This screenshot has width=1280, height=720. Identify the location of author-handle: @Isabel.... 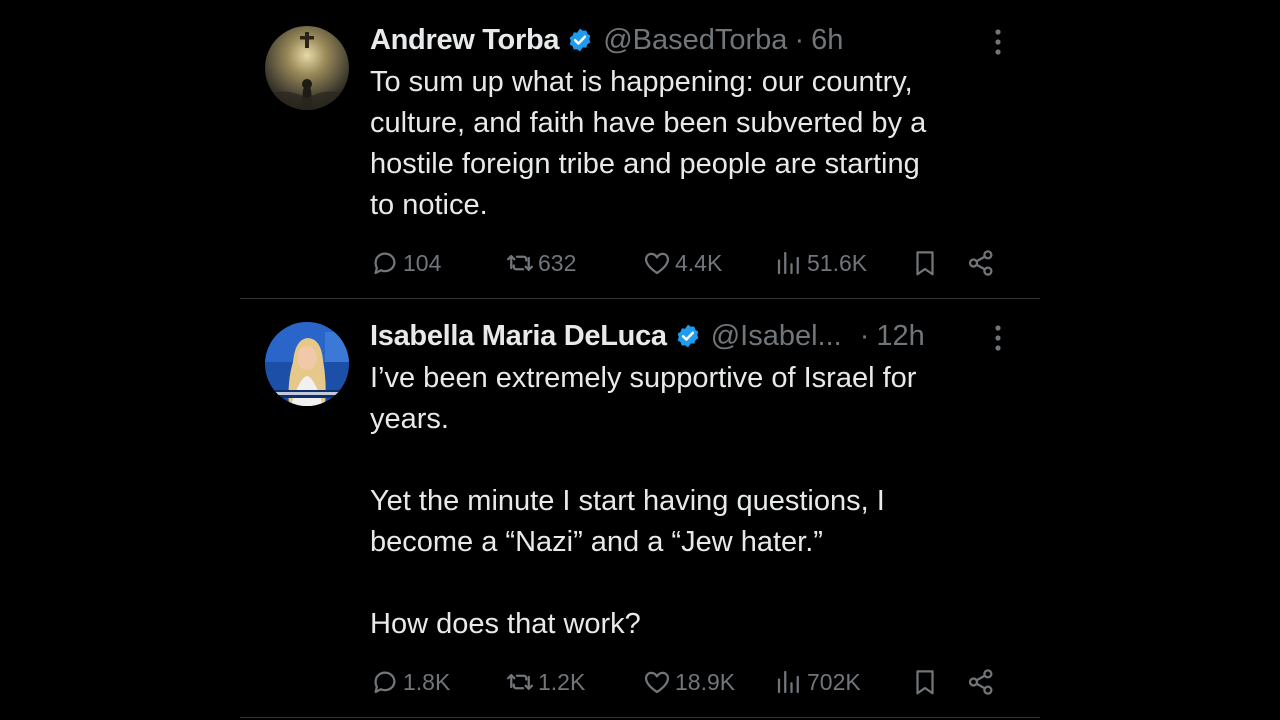
(776, 336).